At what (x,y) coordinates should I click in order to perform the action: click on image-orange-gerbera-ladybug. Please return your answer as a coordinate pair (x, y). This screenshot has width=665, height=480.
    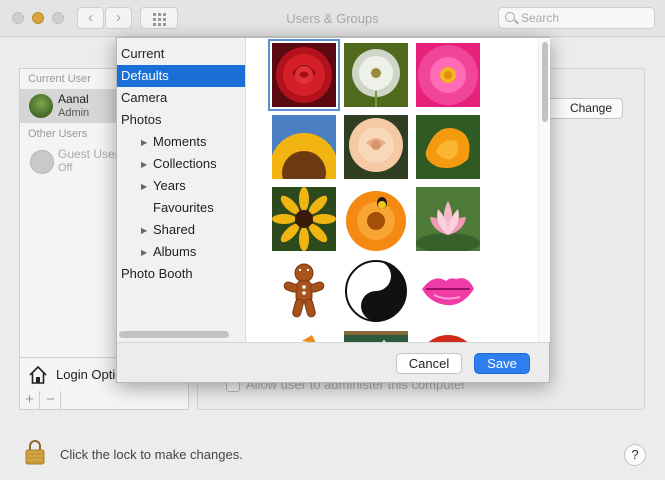
    Looking at the image, I should click on (376, 219).